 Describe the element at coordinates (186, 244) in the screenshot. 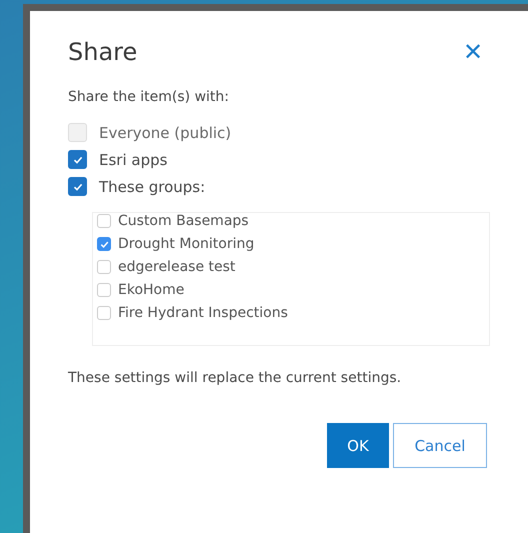

I see `group-label: Drought Monitoring` at that location.